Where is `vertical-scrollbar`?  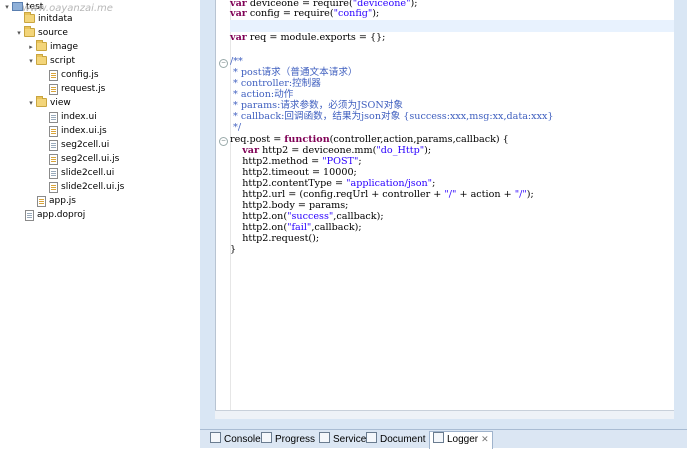
vertical-scrollbar is located at coordinates (680, 205).